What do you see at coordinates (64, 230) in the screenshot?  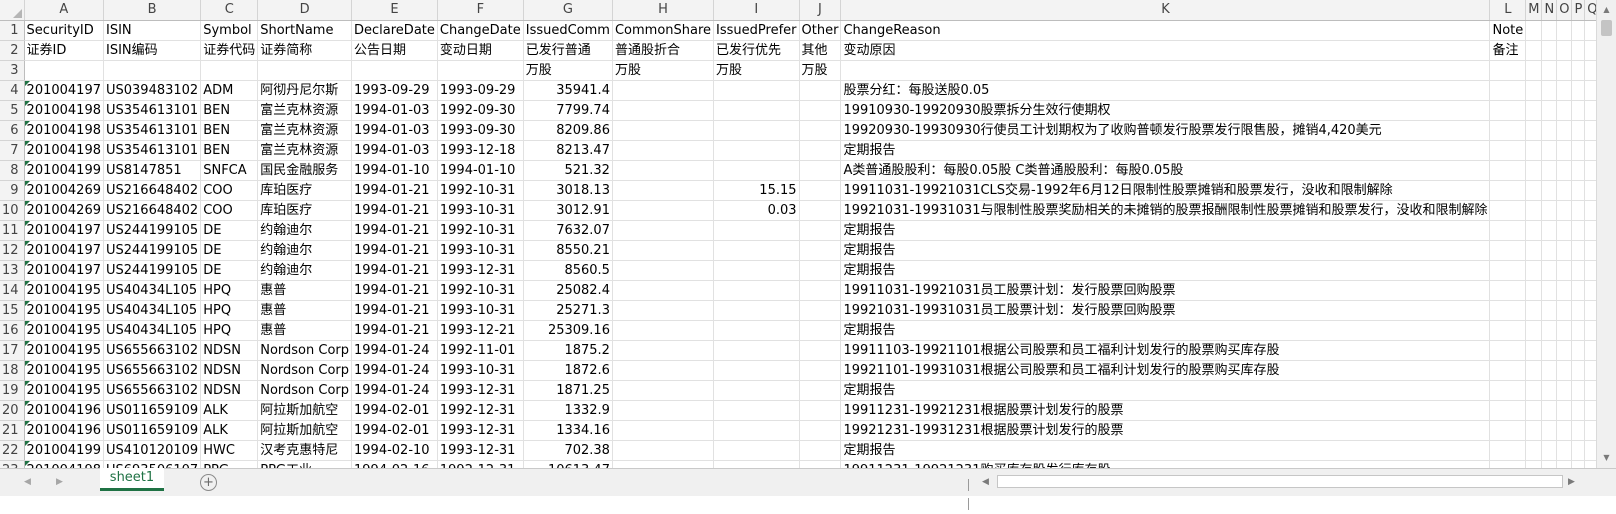 I see `cell-a: 201004197` at bounding box center [64, 230].